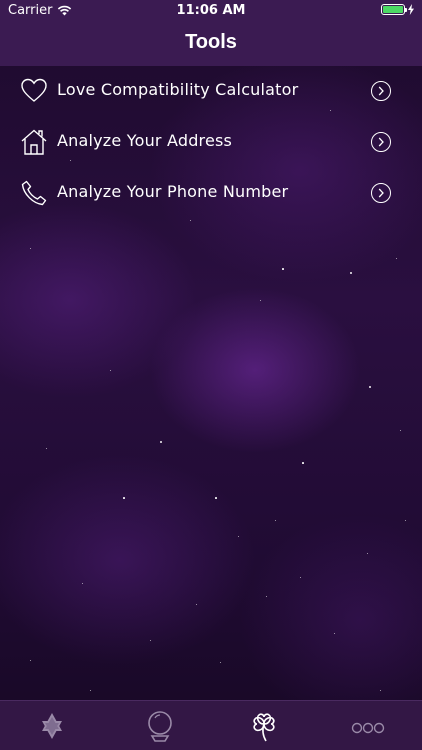 The image size is (422, 750). I want to click on menu-item-label: Analyze Your Address, so click(145, 140).